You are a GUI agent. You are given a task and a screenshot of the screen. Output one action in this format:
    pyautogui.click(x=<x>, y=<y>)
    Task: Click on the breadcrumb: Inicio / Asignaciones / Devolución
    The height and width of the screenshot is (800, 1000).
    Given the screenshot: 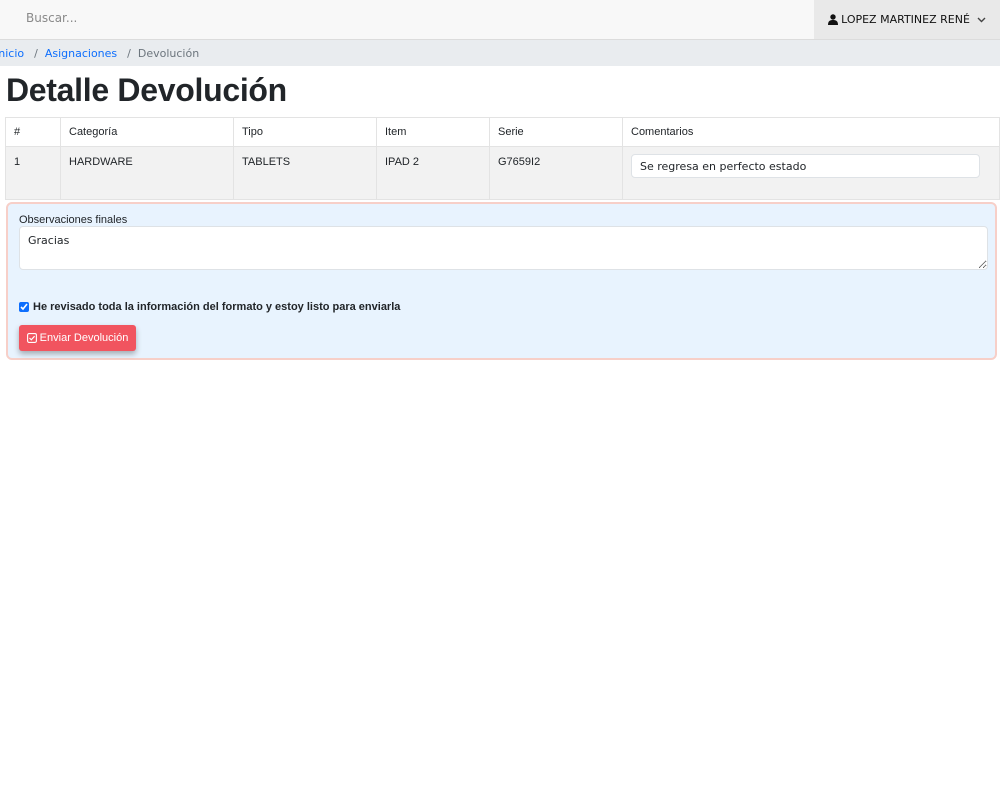 What is the action you would take?
    pyautogui.click(x=500, y=53)
    